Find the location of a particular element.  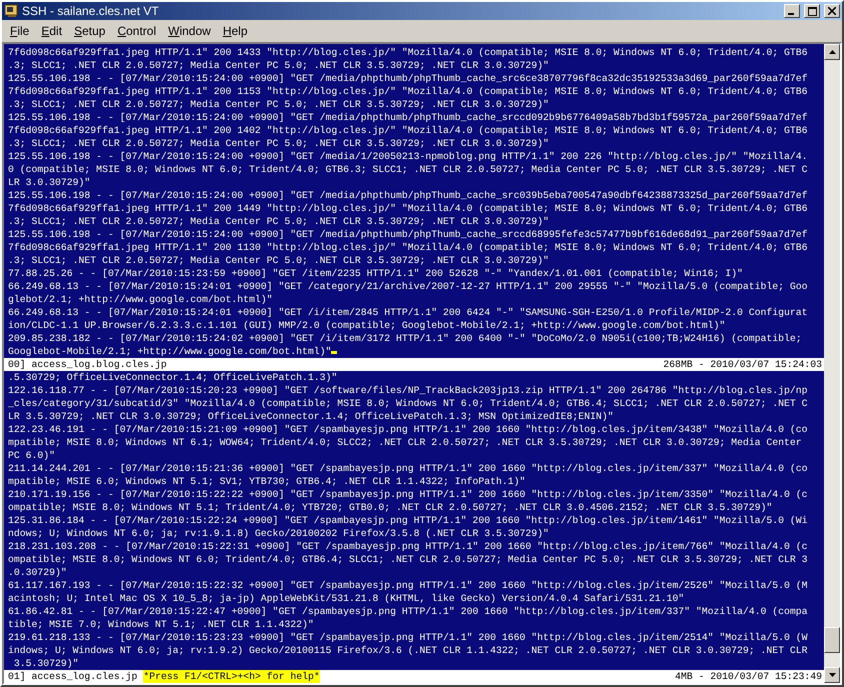

status-file-name: 01] access_log.cles.jp is located at coordinates (73, 676).